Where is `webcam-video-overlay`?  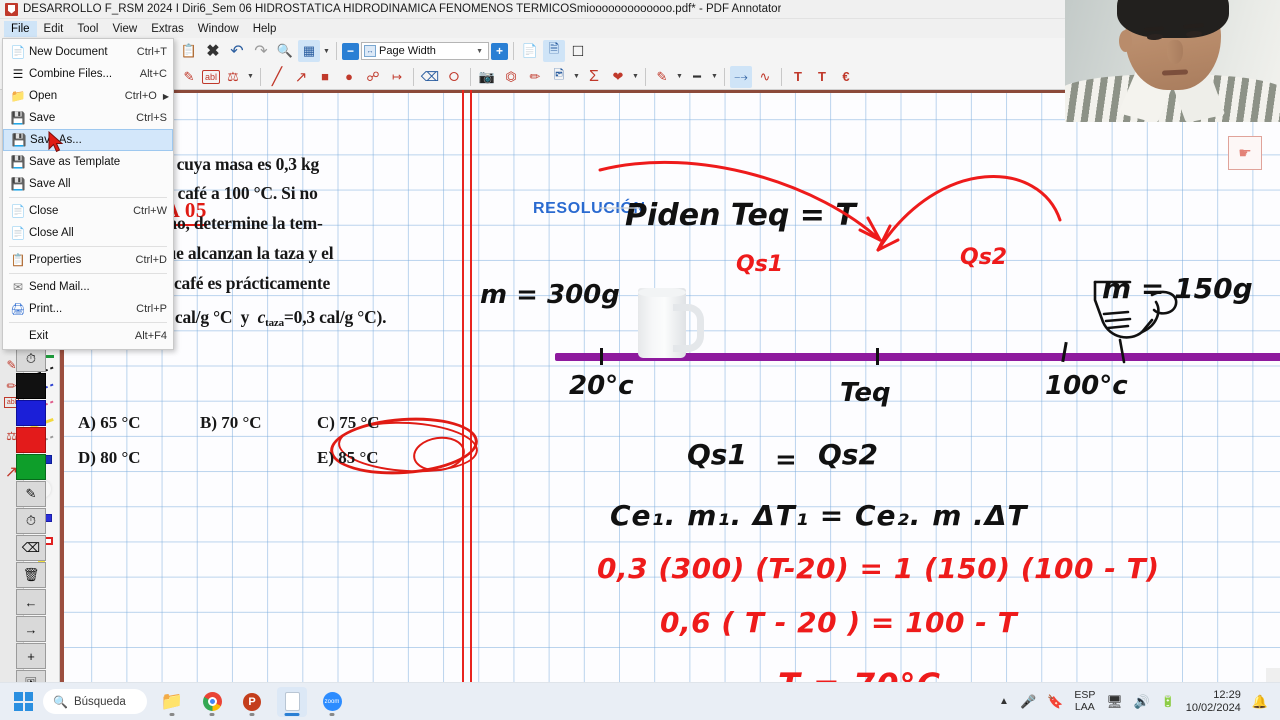
webcam-video-overlay is located at coordinates (1172, 61).